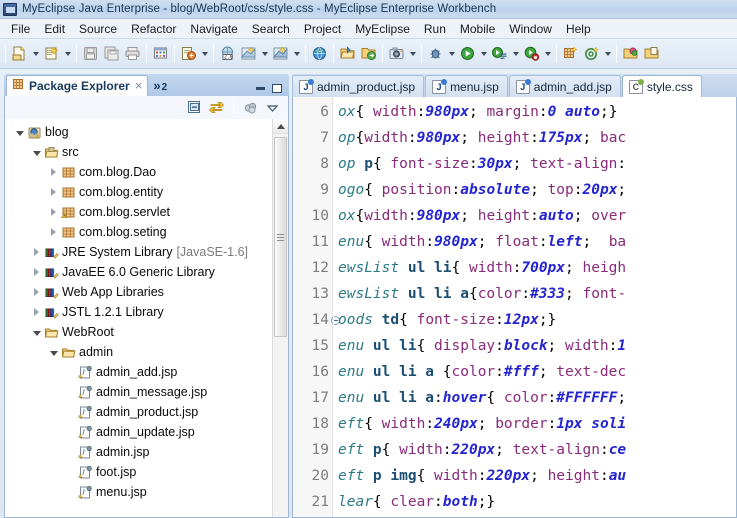 The image size is (737, 518). Describe the element at coordinates (396, 54) in the screenshot. I see `camera-icon` at that location.